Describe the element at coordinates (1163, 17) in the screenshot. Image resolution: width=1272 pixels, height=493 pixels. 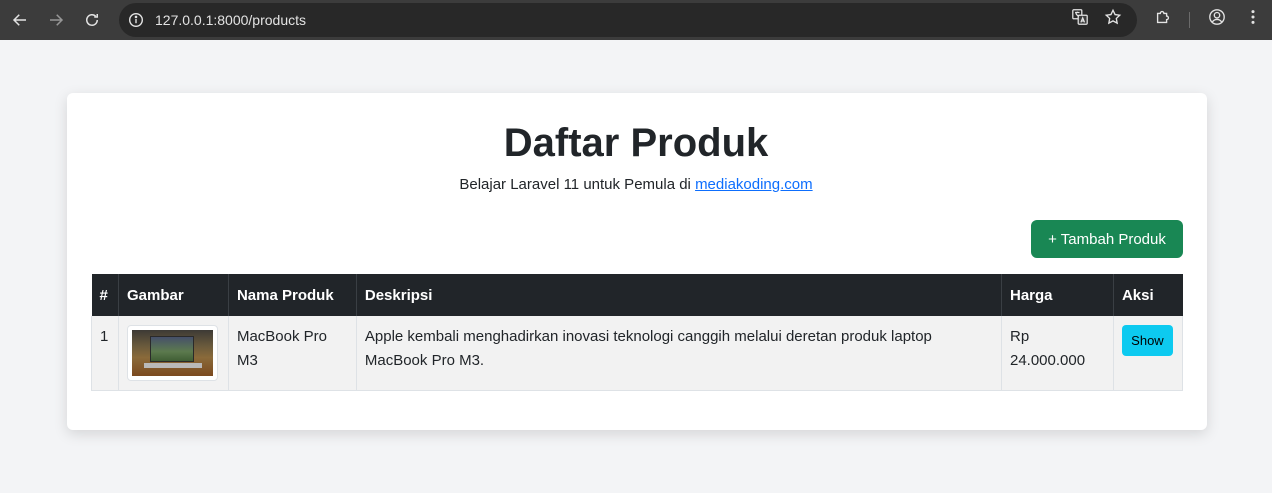
I see `extensions-icon` at that location.